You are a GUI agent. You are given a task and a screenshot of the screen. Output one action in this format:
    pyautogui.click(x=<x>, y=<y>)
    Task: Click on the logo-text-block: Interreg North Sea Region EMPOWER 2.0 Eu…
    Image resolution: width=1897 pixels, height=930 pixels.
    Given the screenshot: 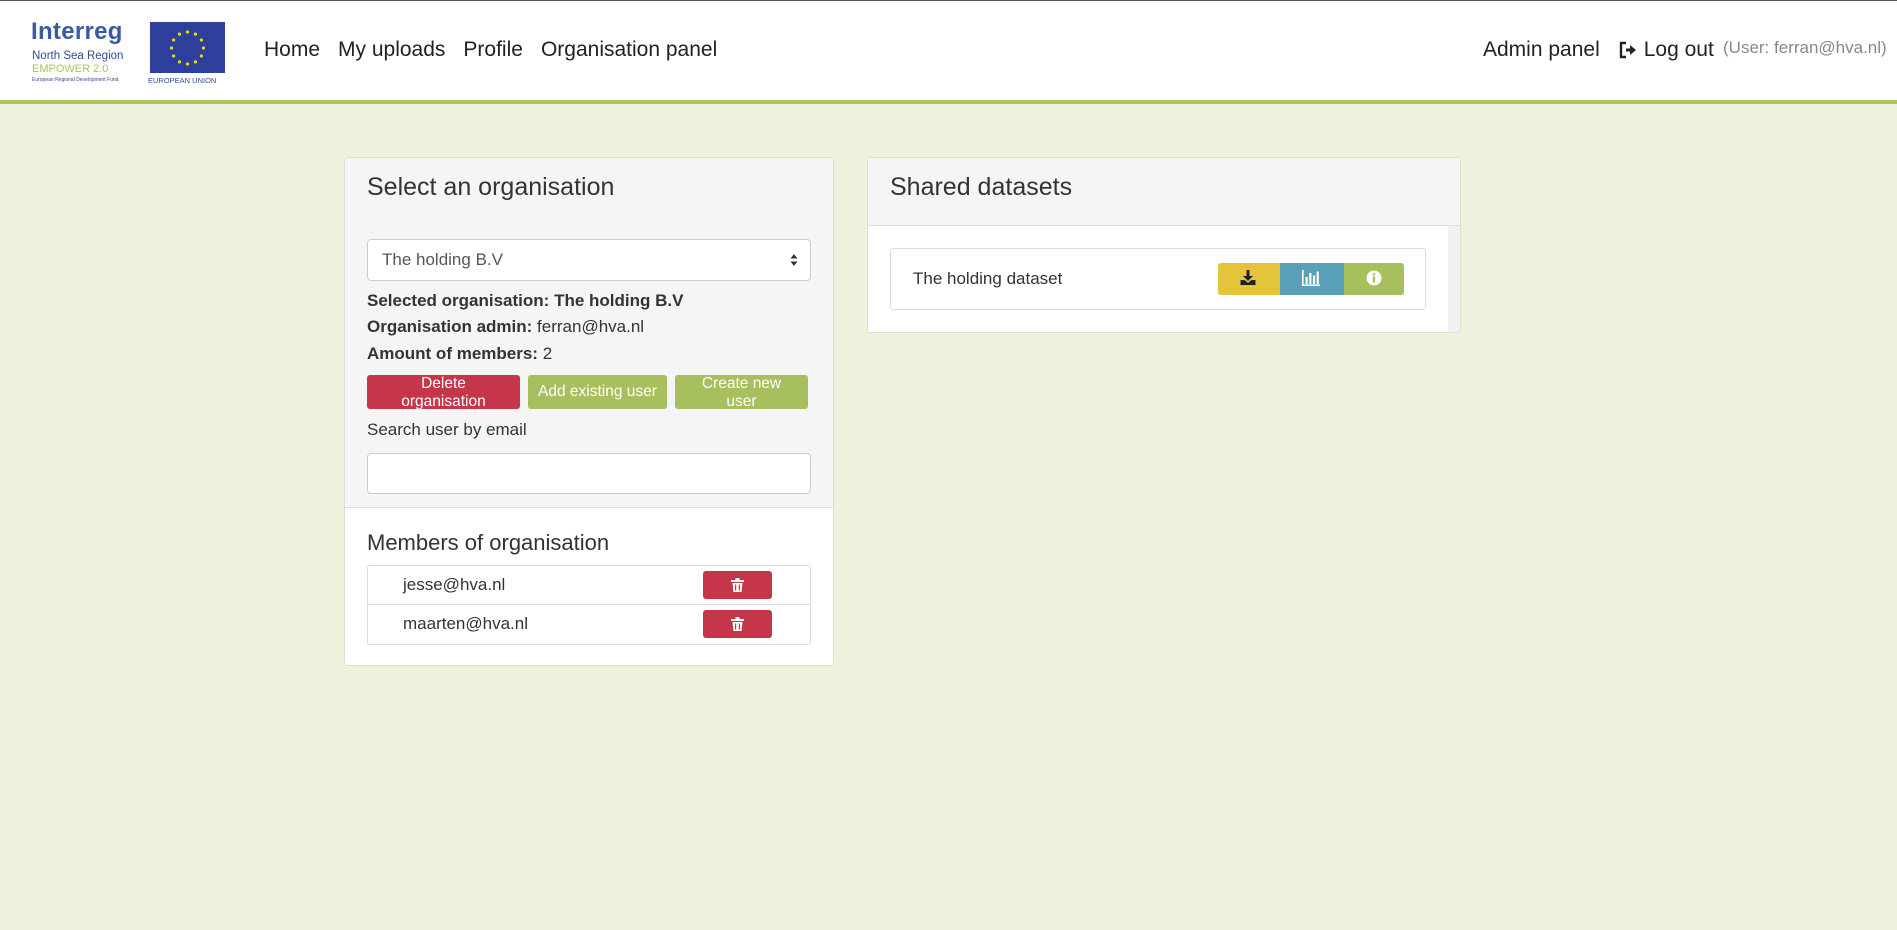 What is the action you would take?
    pyautogui.click(x=88, y=52)
    